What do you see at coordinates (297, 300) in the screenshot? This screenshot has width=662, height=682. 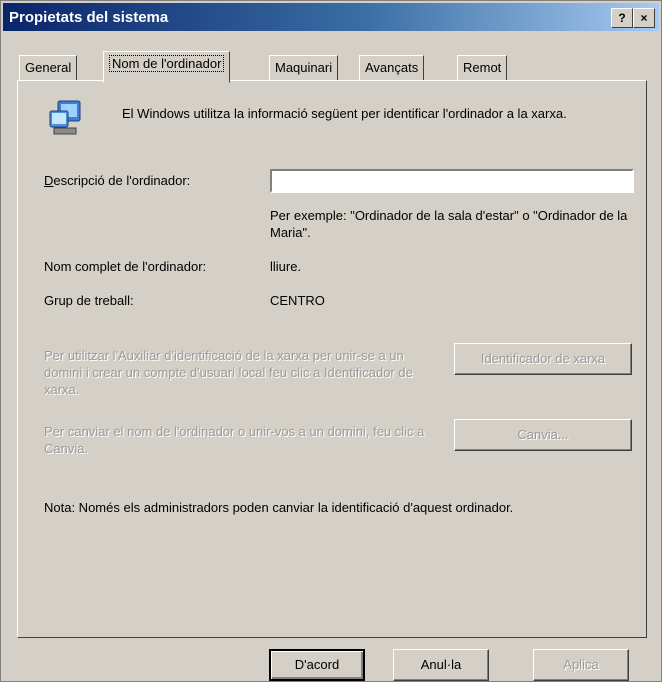 I see `workgroup-value: CENTRO` at bounding box center [297, 300].